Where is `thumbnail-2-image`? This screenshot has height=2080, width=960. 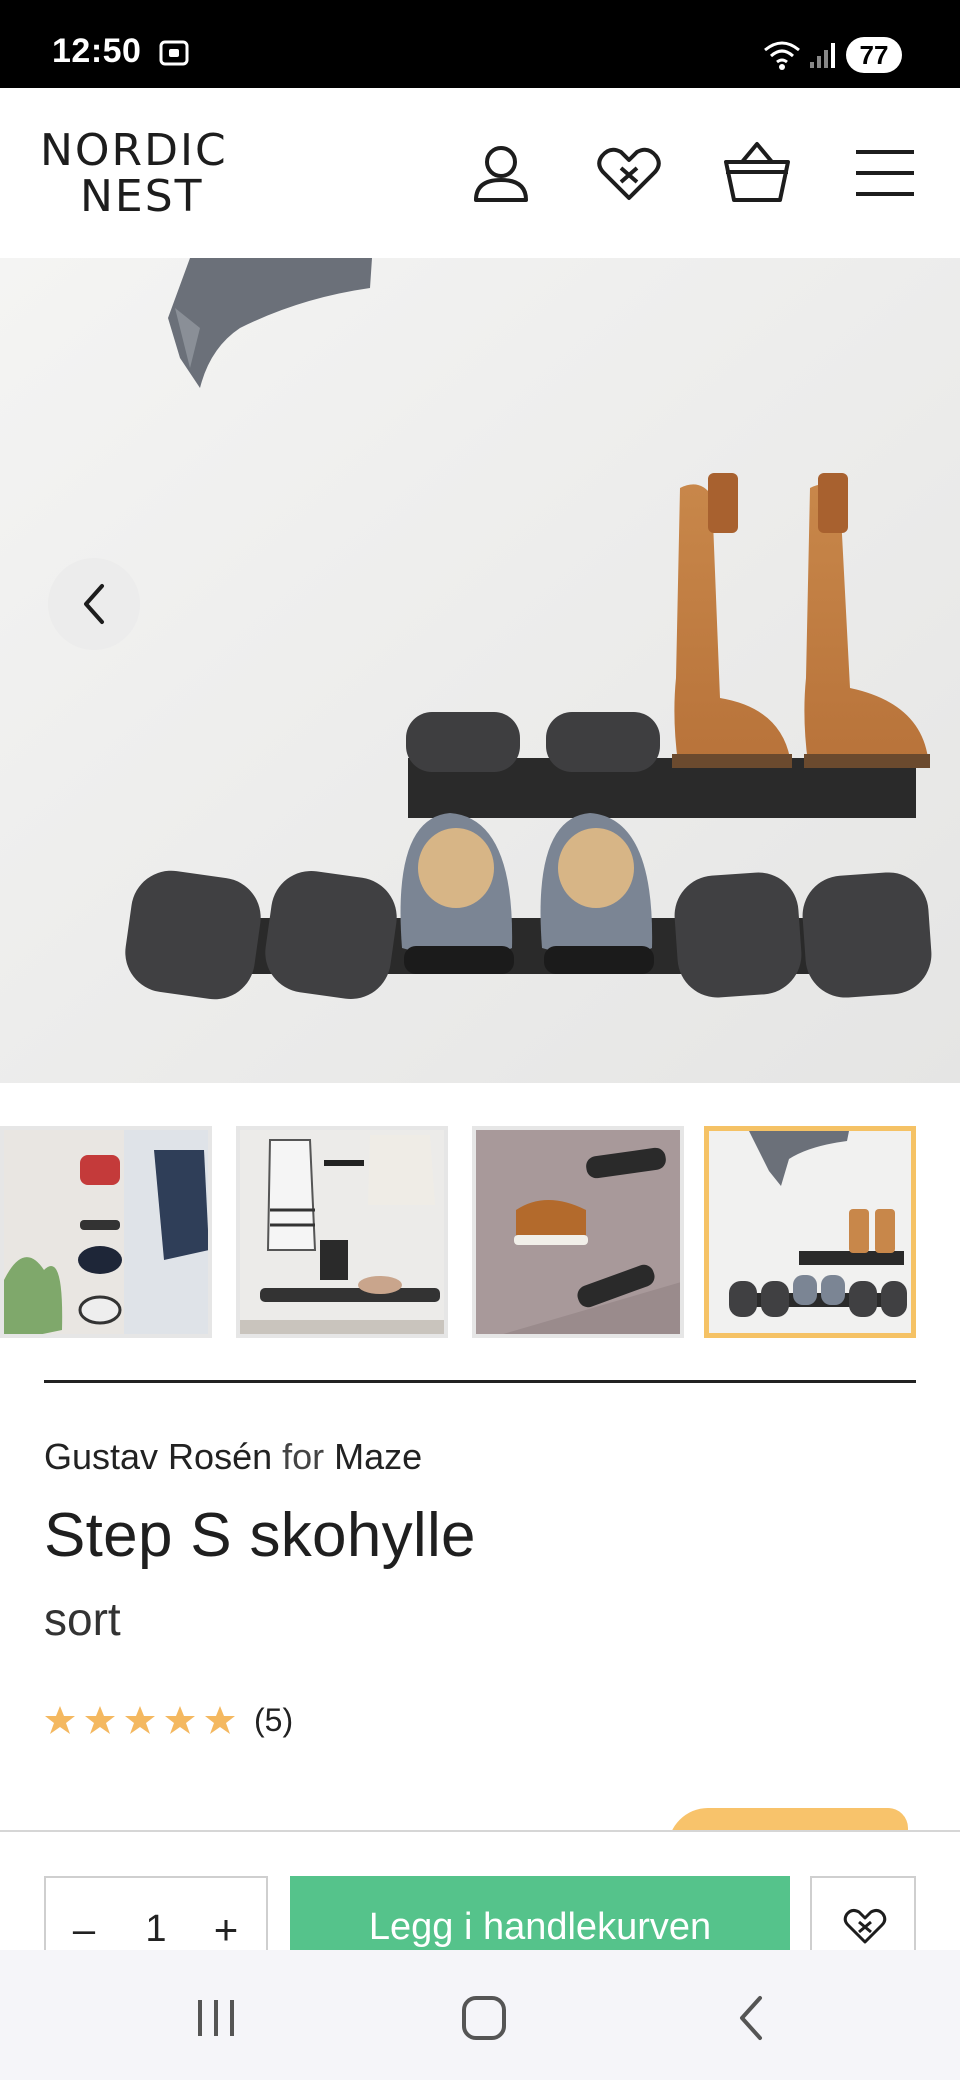
thumbnail-2-image is located at coordinates (342, 1232).